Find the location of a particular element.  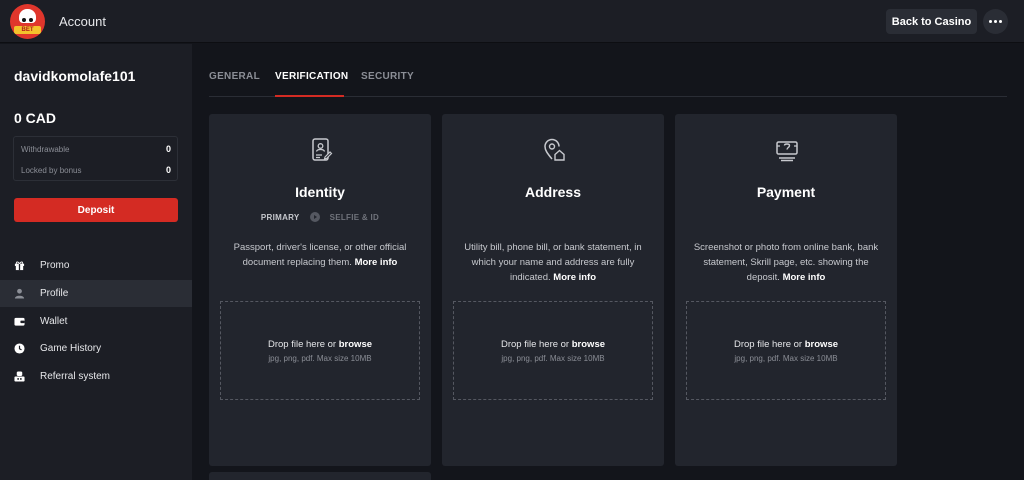

sidebar-item-label: Referral system is located at coordinates (75, 376).